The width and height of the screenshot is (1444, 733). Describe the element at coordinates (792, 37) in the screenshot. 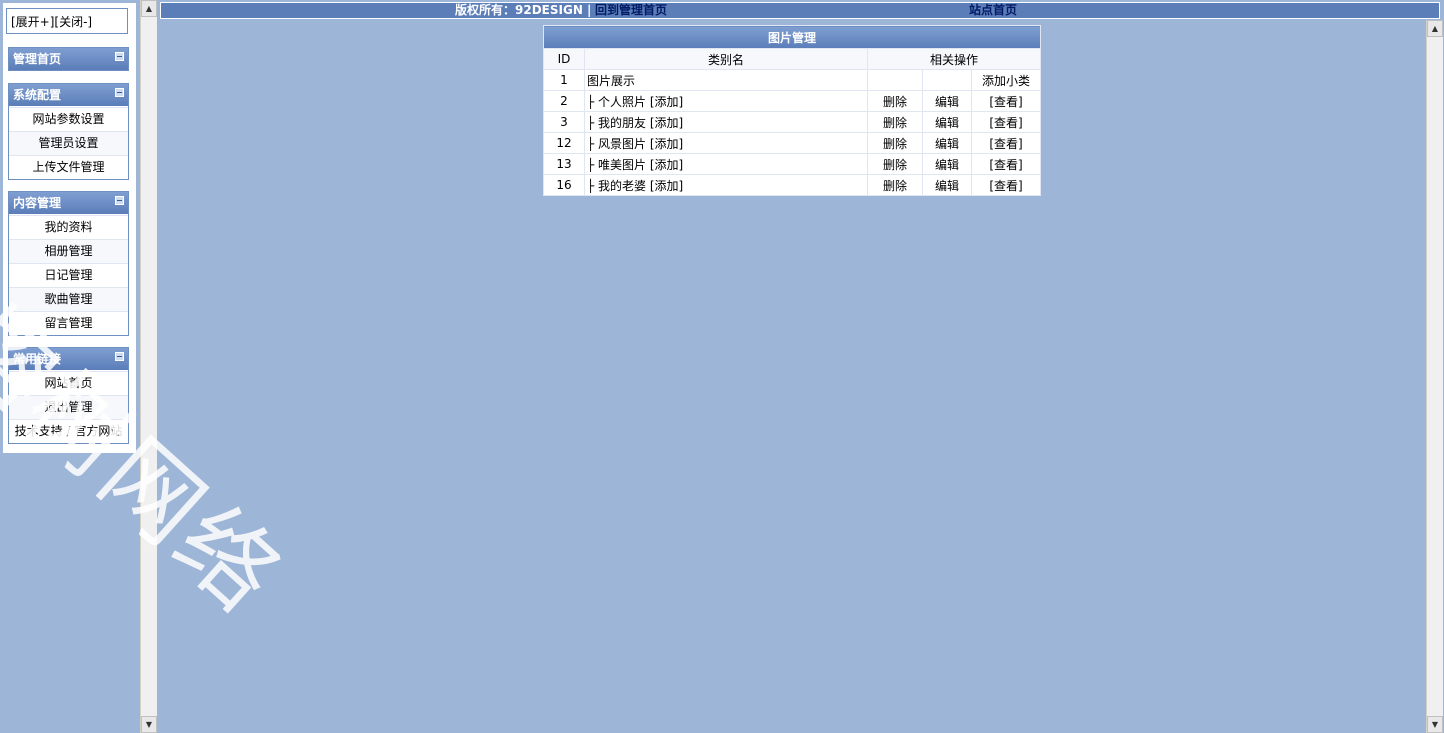

I see `table-title: 图片管理` at that location.